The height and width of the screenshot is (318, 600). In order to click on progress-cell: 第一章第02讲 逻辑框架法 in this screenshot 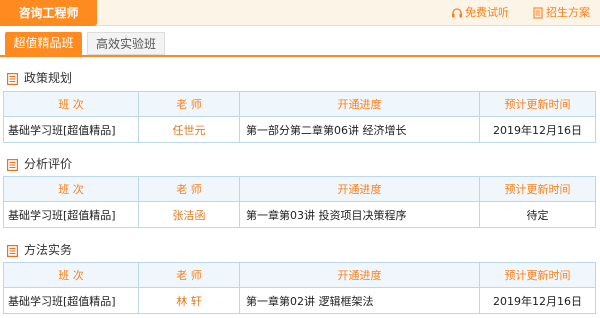, I will do `click(359, 300)`.